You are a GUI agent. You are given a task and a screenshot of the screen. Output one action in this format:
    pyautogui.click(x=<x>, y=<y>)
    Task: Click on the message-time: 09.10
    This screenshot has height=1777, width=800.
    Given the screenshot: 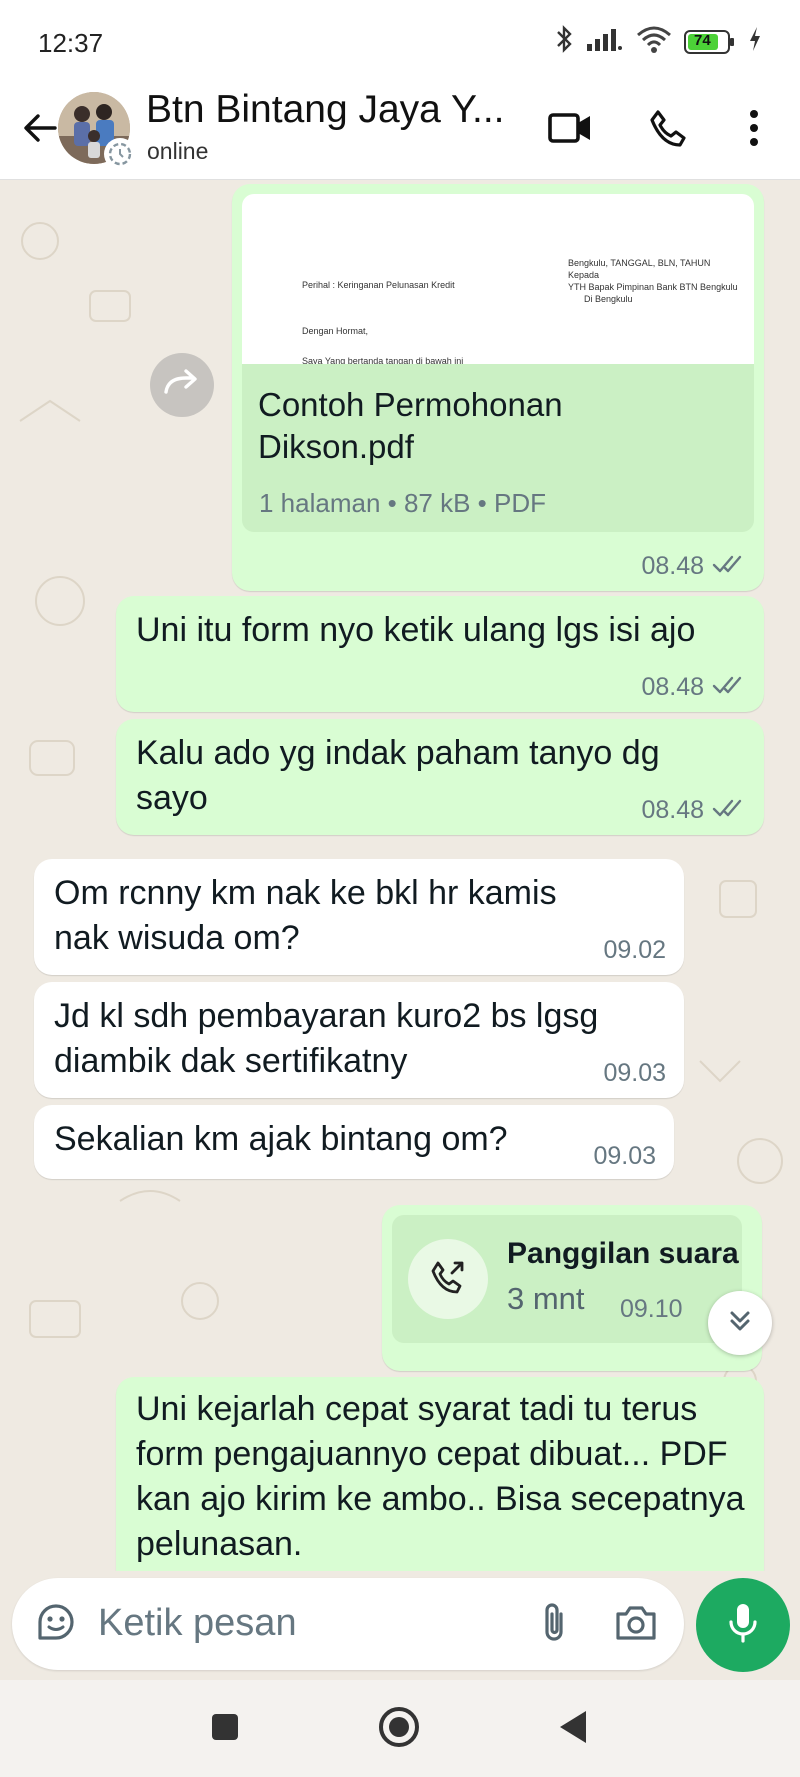 What is the action you would take?
    pyautogui.click(x=651, y=1309)
    